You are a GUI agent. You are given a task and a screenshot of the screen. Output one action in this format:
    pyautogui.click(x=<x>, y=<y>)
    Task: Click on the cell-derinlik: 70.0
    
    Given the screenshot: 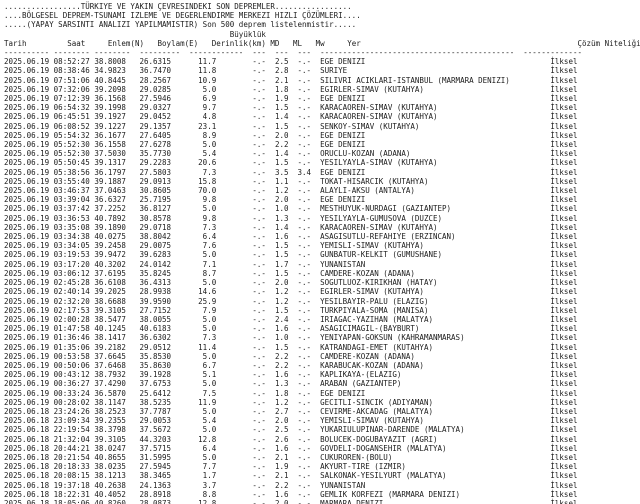 What is the action you would take?
    pyautogui.click(x=221, y=191)
    